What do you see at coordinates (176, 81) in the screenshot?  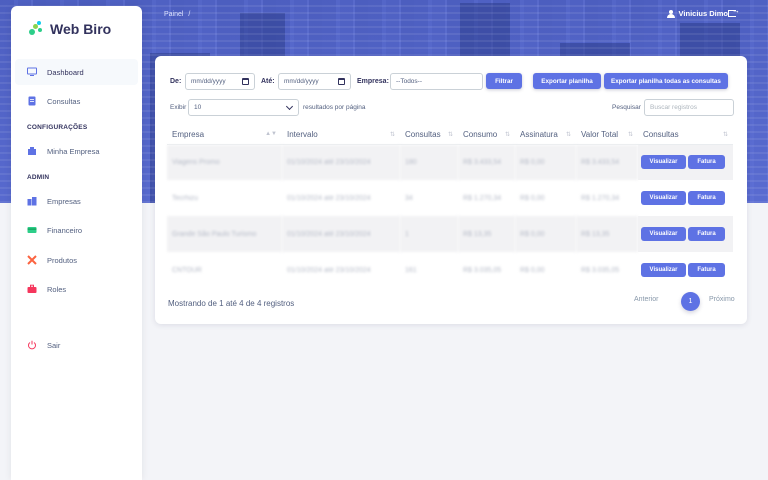 I see `label-de: De:` at bounding box center [176, 81].